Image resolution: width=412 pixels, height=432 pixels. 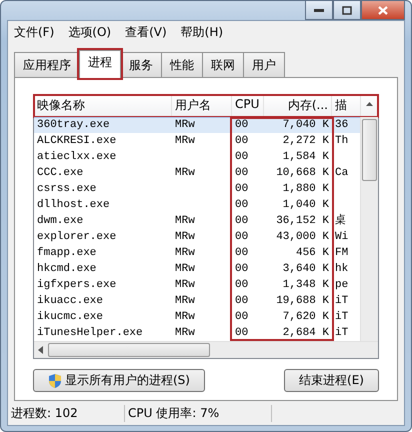 I want to click on tab: 应用程序, so click(x=47, y=65).